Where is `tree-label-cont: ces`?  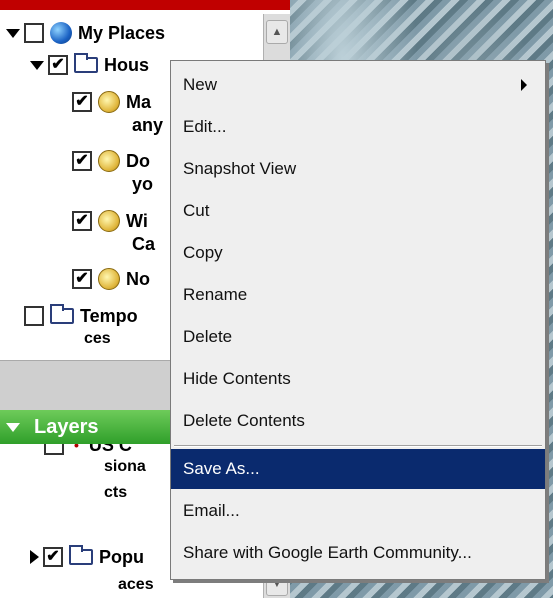
tree-label-cont: ces is located at coordinates (97, 338).